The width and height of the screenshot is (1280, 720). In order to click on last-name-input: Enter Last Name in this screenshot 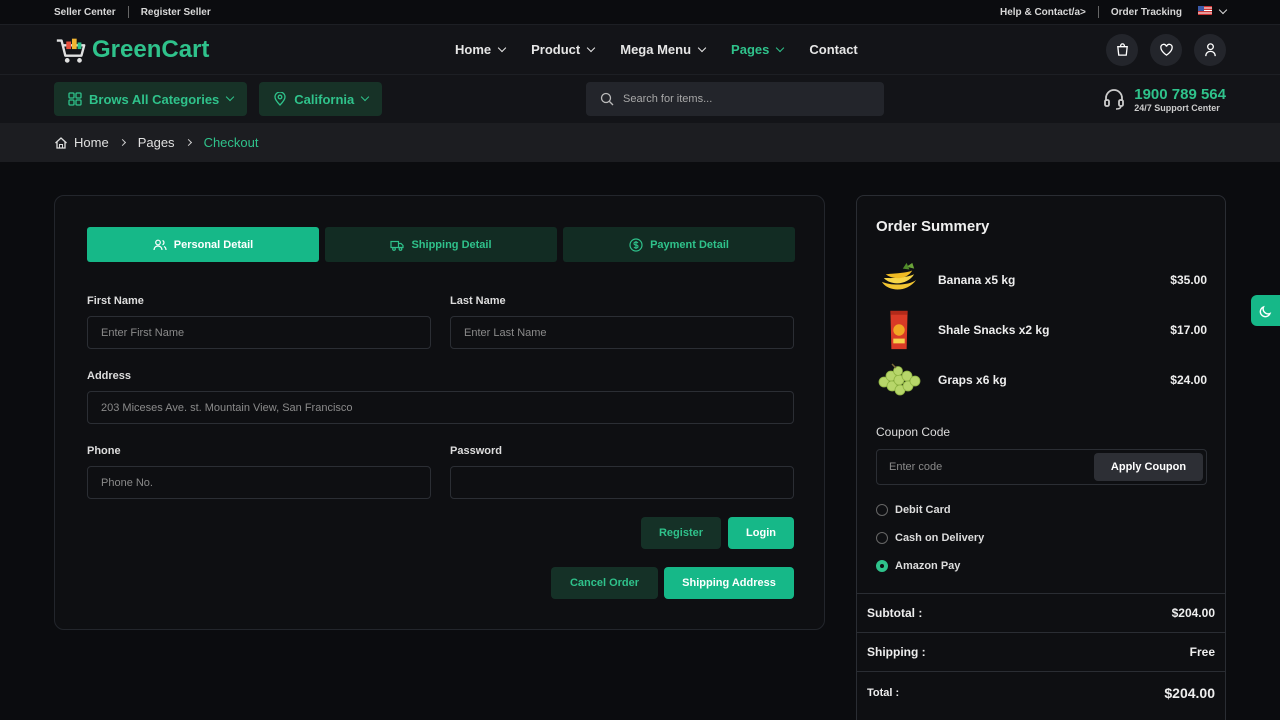, I will do `click(622, 332)`.